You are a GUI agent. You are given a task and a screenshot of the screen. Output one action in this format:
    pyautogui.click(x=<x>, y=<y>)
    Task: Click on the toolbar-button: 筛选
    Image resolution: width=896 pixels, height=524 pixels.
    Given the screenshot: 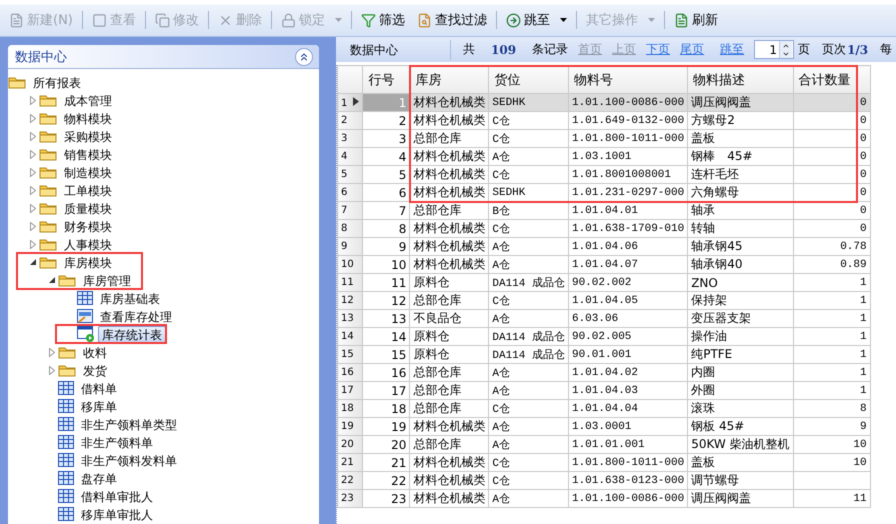 What is the action you would take?
    pyautogui.click(x=383, y=20)
    